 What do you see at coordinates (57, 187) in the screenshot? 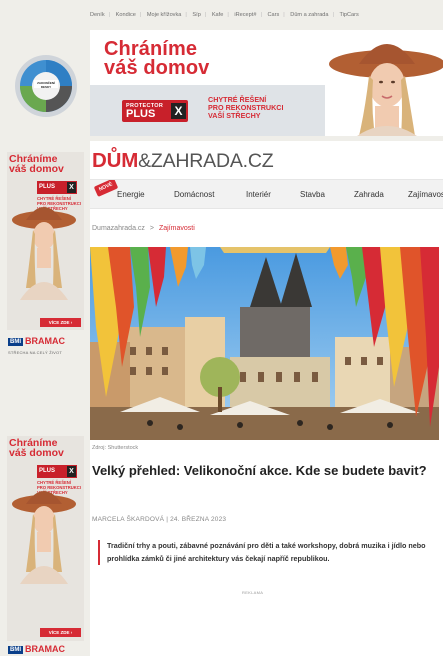
I see `side-ad-plus-logo: PLUS X` at bounding box center [57, 187].